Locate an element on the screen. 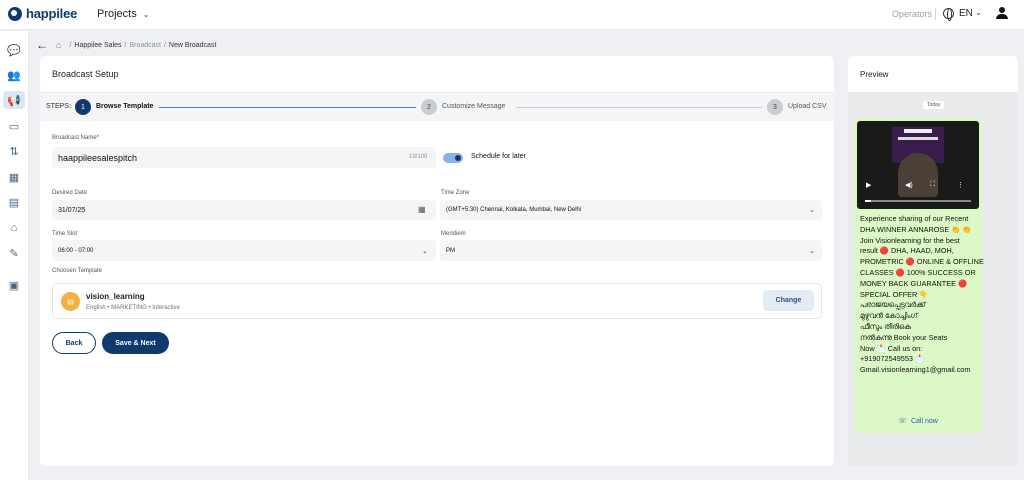  video-thumbnail: ▶ ◀) ⛶ ⋮ is located at coordinates (918, 165).